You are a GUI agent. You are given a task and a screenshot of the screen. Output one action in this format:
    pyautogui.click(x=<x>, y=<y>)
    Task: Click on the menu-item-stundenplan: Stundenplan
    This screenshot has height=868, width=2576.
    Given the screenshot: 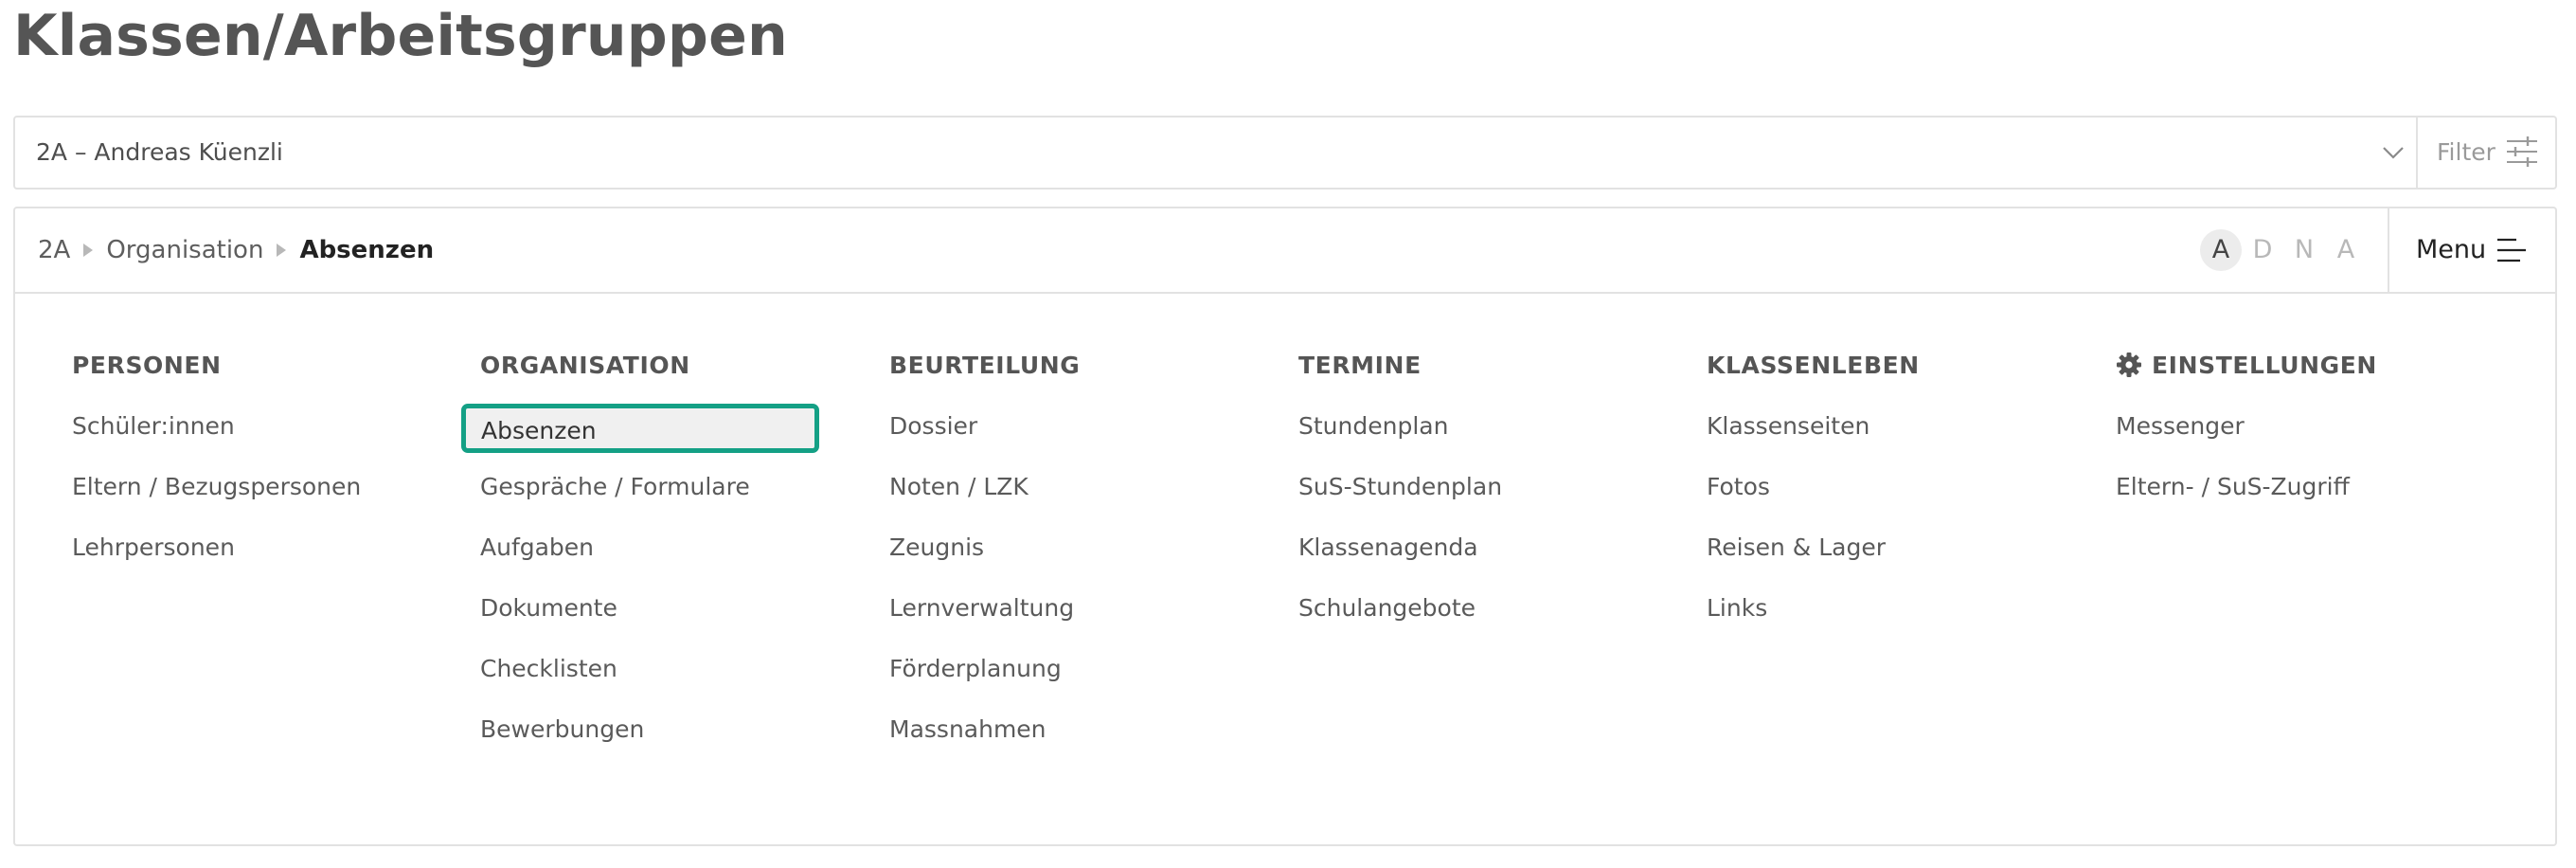 What is the action you would take?
    pyautogui.click(x=1373, y=426)
    